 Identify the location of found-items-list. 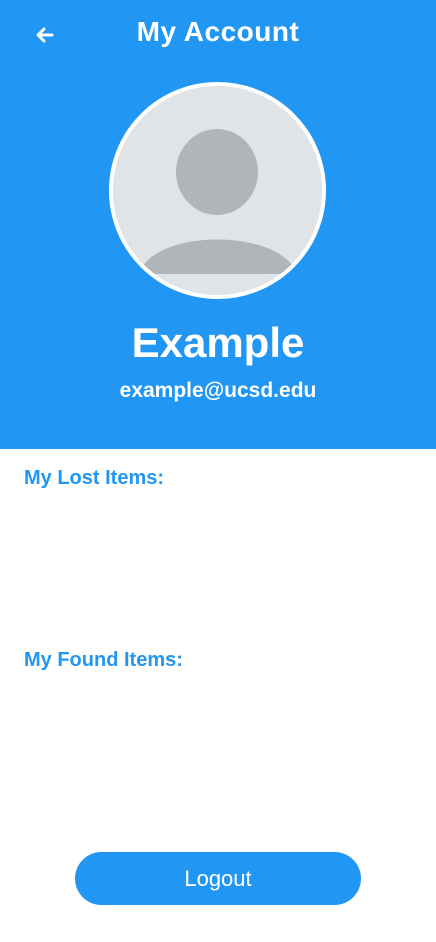
(218, 752).